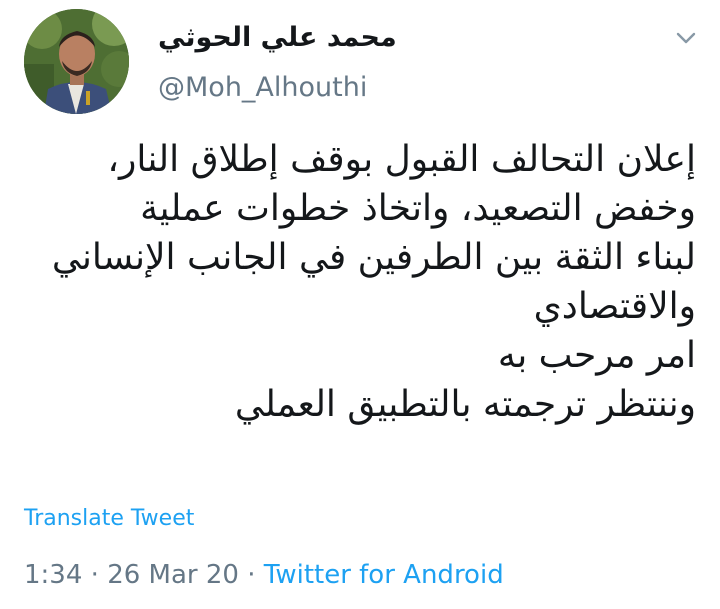  What do you see at coordinates (109, 518) in the screenshot?
I see `translate-tweet-link: Translate Tweet` at bounding box center [109, 518].